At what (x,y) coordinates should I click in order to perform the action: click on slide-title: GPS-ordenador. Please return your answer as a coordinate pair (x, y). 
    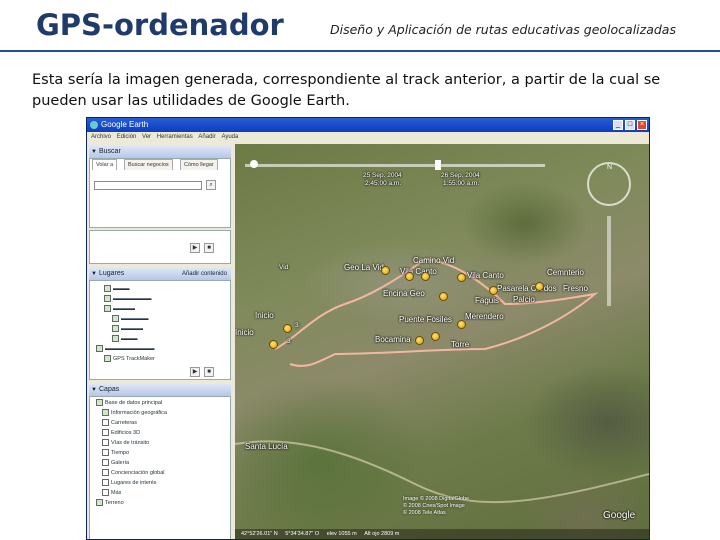
    Looking at the image, I should click on (160, 25).